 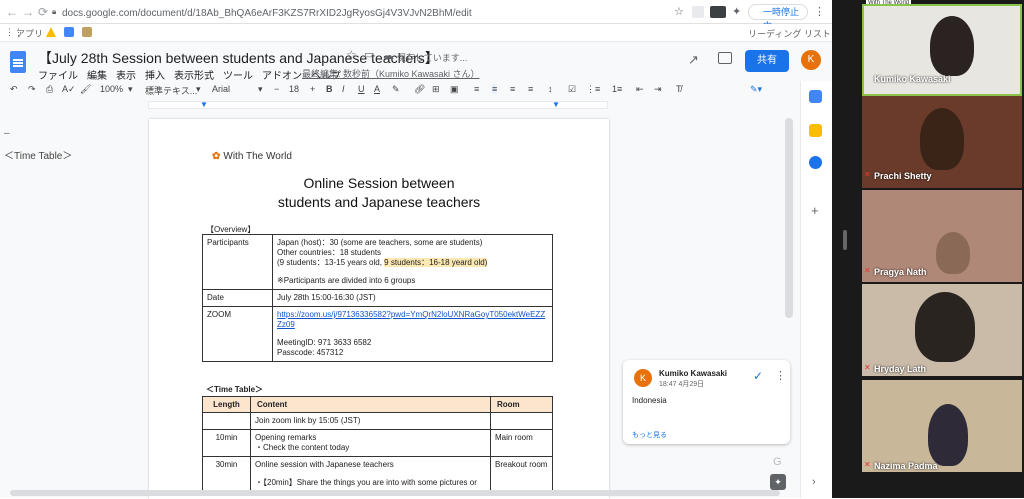 What do you see at coordinates (521, 404) in the screenshot?
I see `column-header: Room` at bounding box center [521, 404].